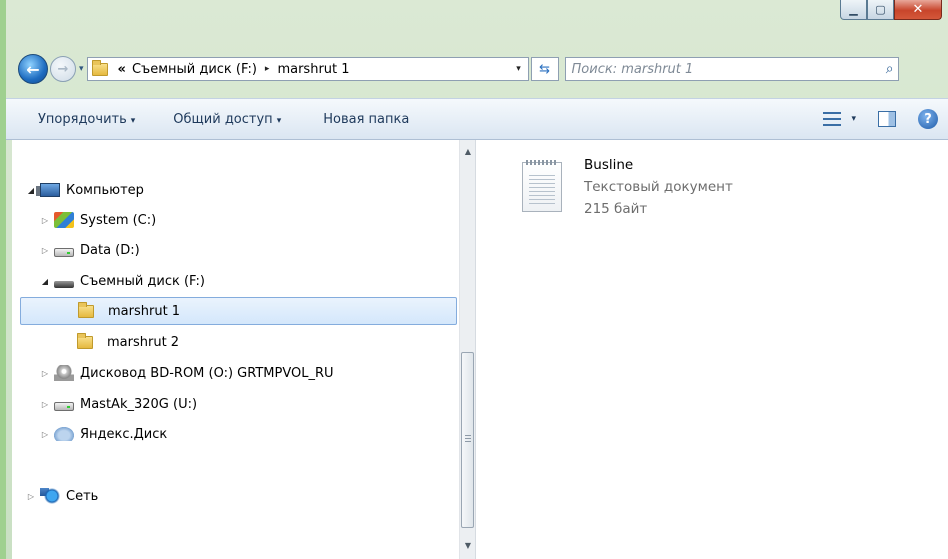 The image size is (948, 559). What do you see at coordinates (207, 373) in the screenshot?
I see `tree-item-label: Дисковод BD-ROM (O:) GRTMPVOL_RU` at bounding box center [207, 373].